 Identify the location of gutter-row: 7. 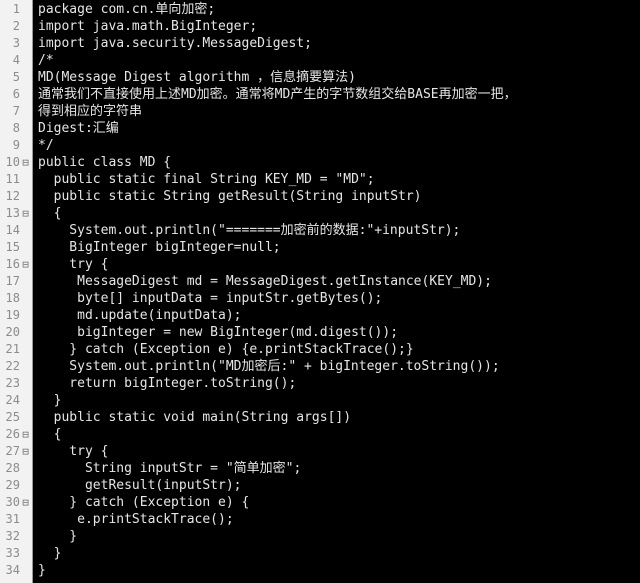
(16, 111).